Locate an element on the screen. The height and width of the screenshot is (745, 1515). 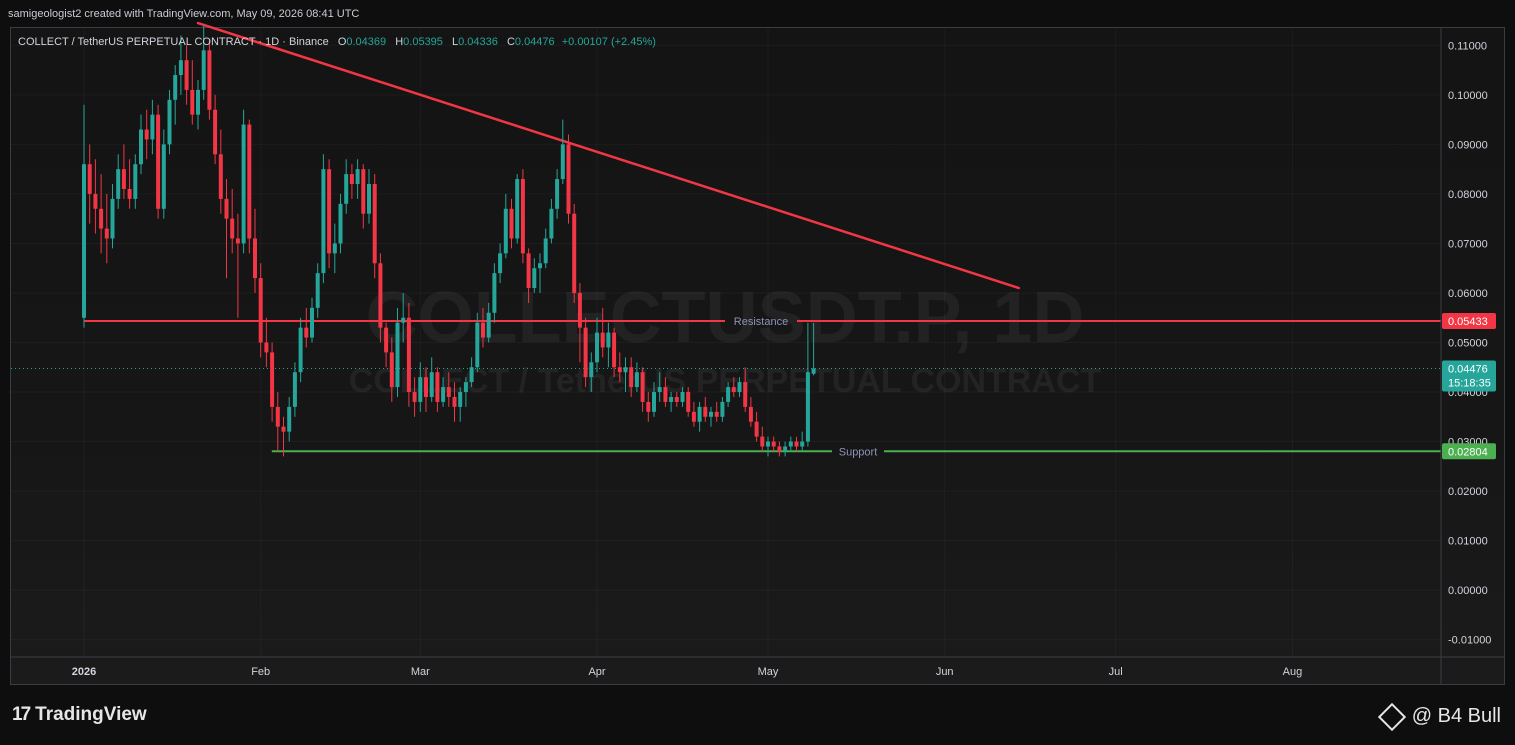
close-value: 0.04476 is located at coordinates (534, 42).